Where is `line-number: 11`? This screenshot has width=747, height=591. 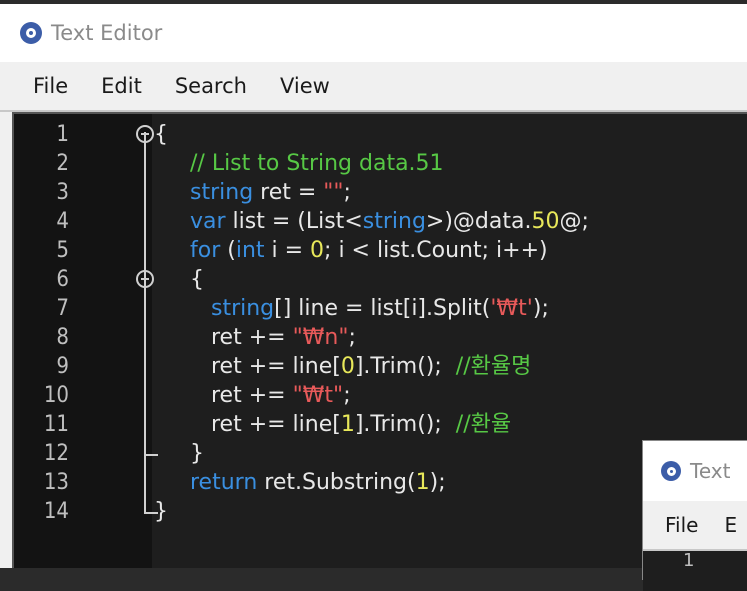
line-number: 11 is located at coordinates (56, 424).